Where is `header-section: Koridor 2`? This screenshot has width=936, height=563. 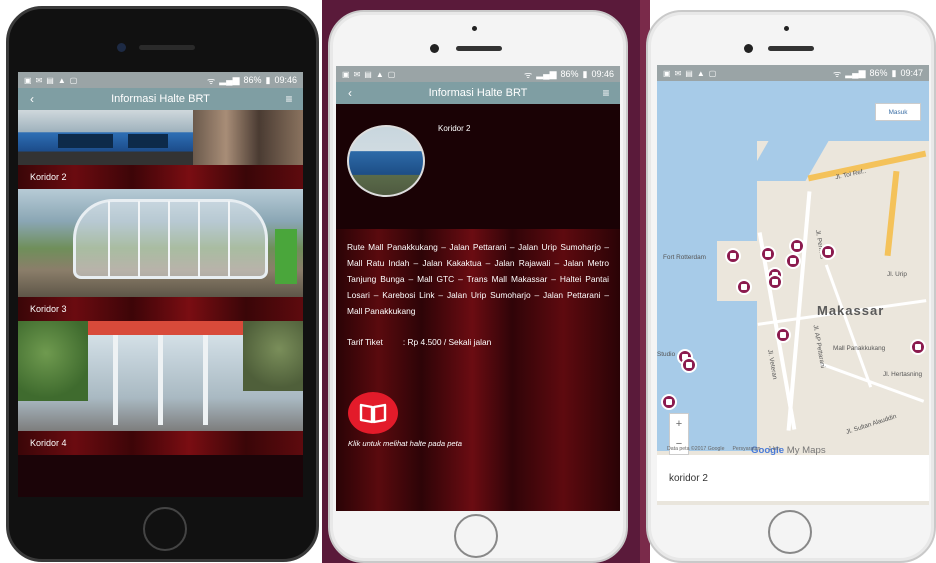
header-section: Koridor 2 is located at coordinates (478, 166).